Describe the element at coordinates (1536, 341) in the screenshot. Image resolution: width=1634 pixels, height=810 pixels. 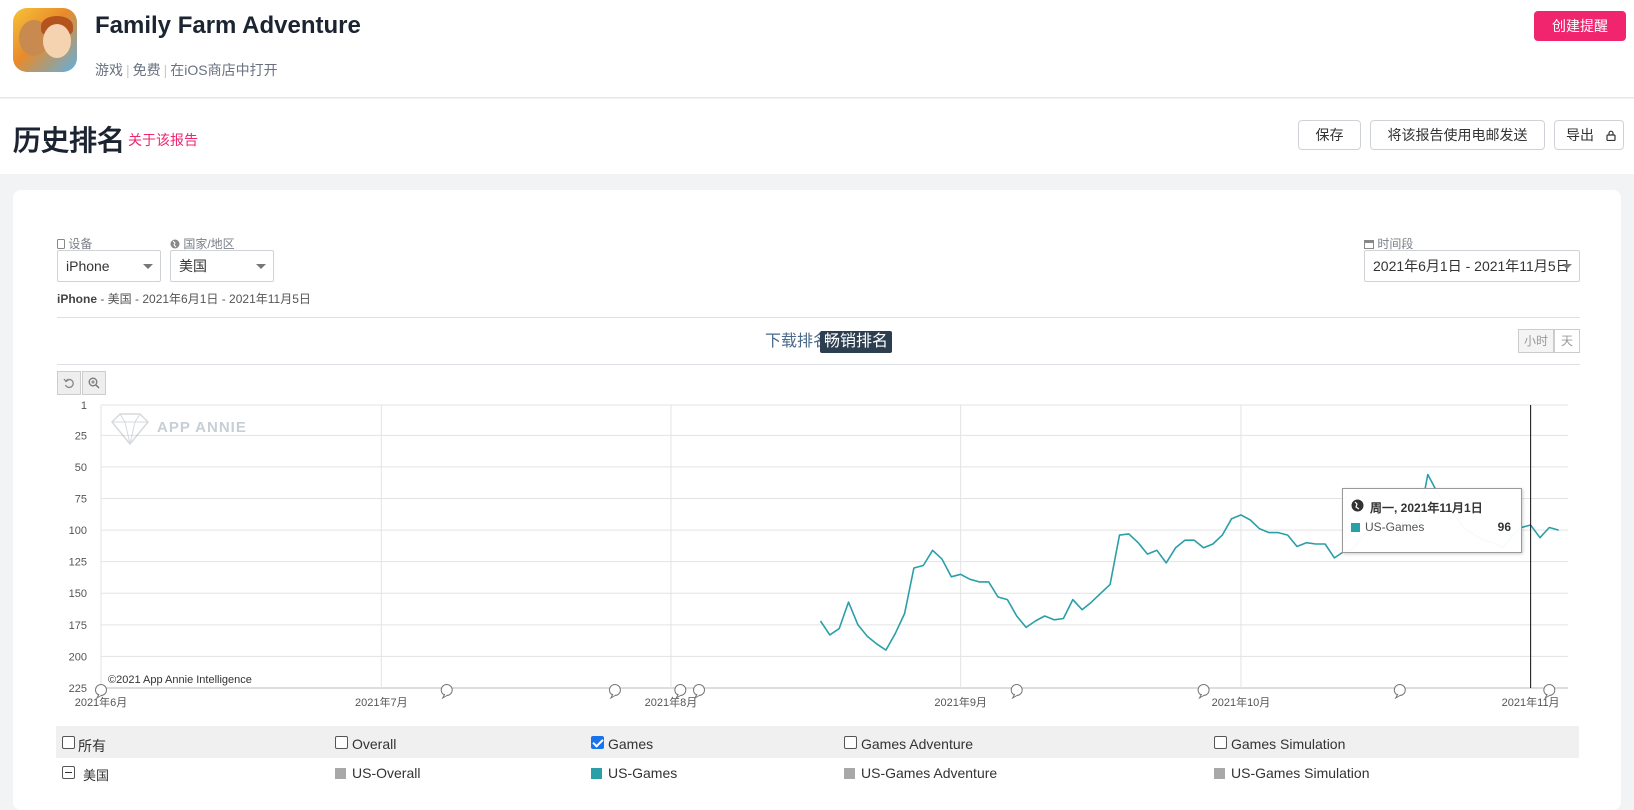
I see `hour-toggle: 小时` at that location.